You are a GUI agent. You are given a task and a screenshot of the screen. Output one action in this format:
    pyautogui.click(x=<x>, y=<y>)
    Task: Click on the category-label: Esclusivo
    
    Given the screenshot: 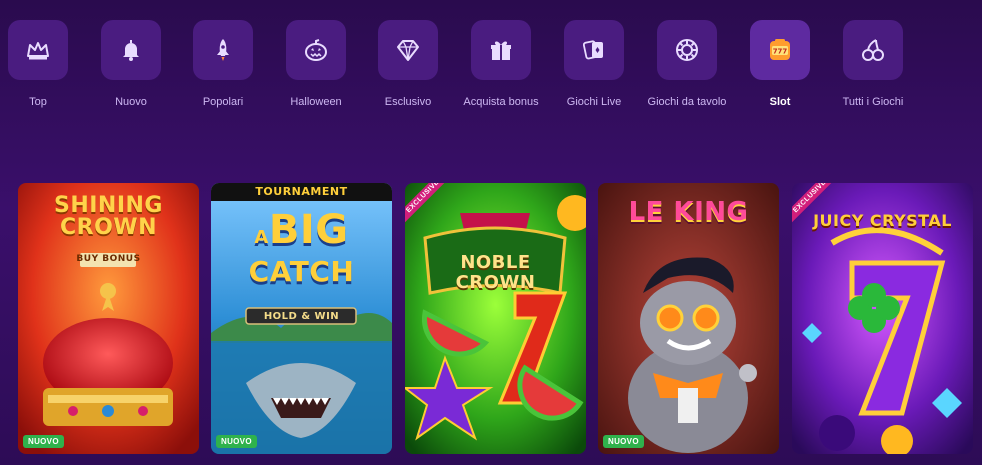 What is the action you would take?
    pyautogui.click(x=408, y=102)
    